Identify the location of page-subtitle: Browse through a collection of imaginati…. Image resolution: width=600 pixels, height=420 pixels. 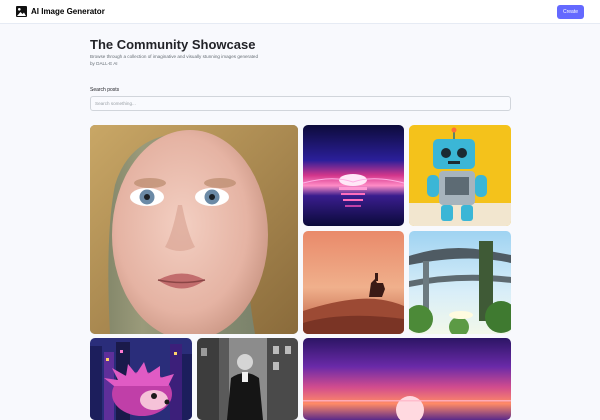
(174, 60).